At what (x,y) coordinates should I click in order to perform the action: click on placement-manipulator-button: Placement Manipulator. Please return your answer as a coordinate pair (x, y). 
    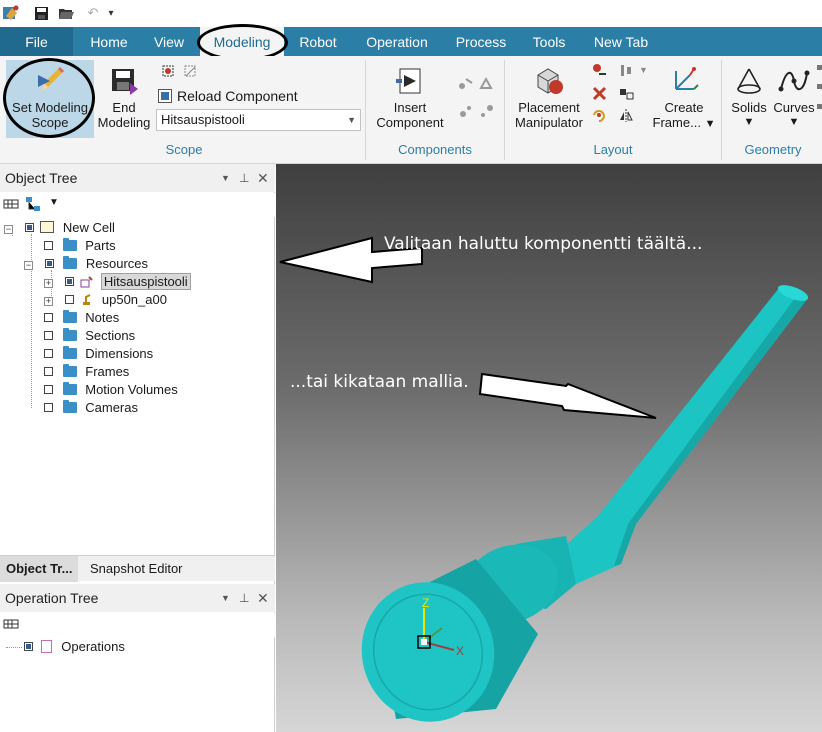
    Looking at the image, I should click on (549, 96).